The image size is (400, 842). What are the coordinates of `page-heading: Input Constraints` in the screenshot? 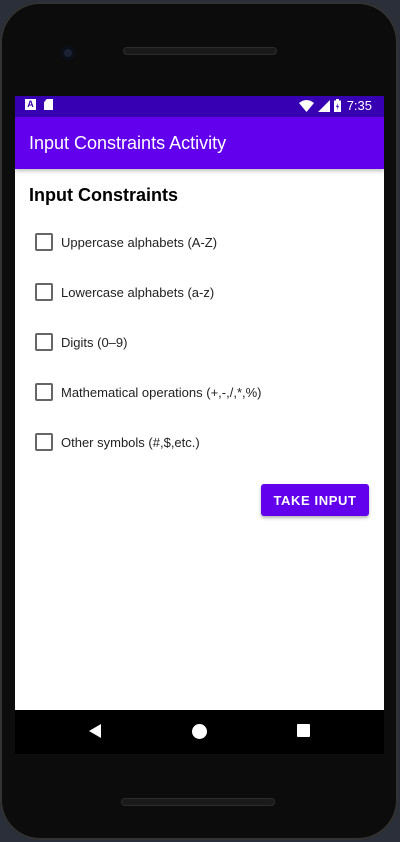 It's located at (103, 195).